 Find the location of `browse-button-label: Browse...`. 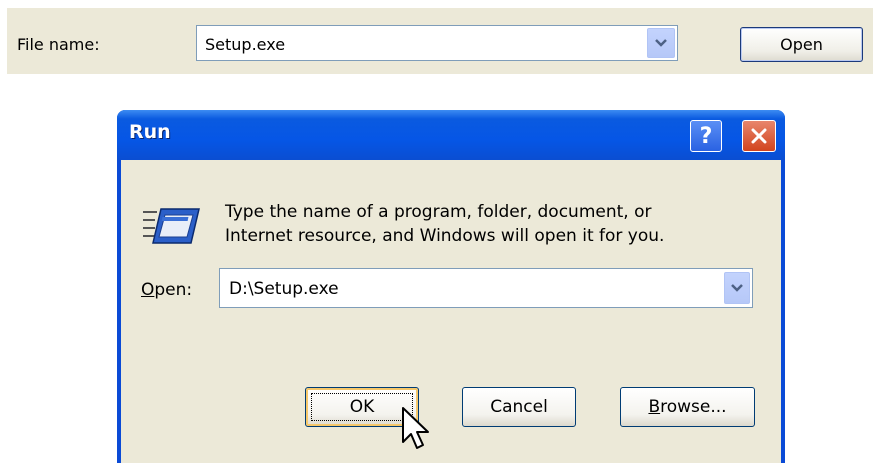

browse-button-label: Browse... is located at coordinates (687, 407).